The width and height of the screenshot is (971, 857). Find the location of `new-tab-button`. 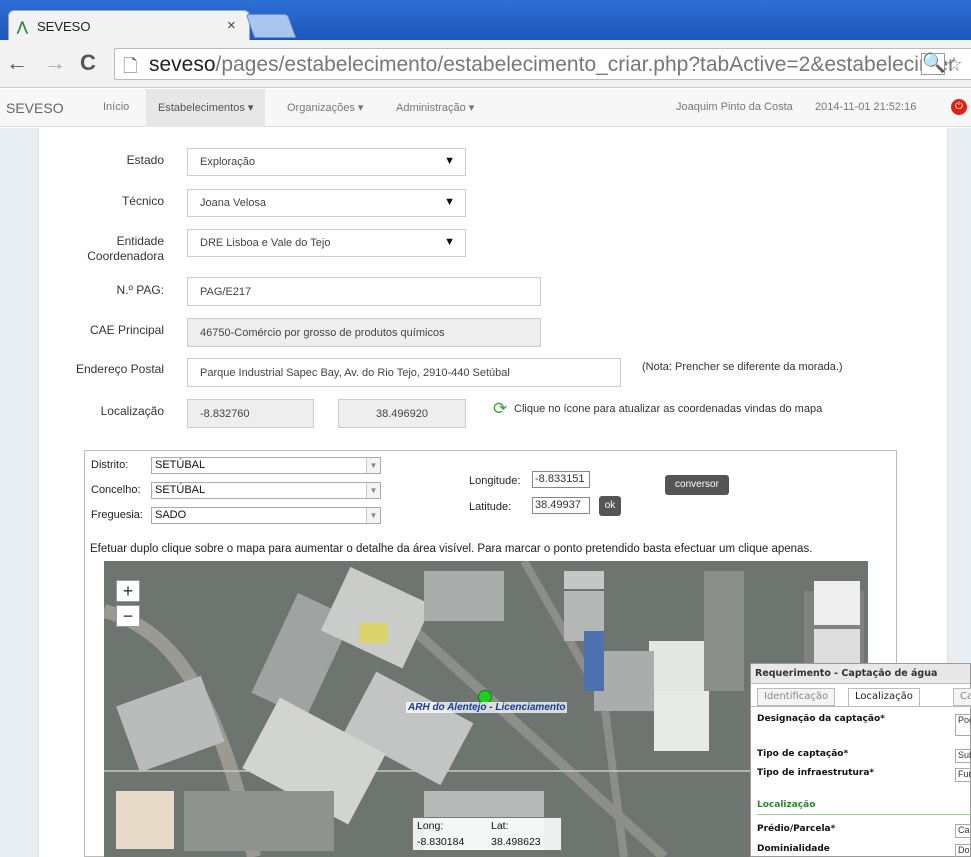

new-tab-button is located at coordinates (271, 26).